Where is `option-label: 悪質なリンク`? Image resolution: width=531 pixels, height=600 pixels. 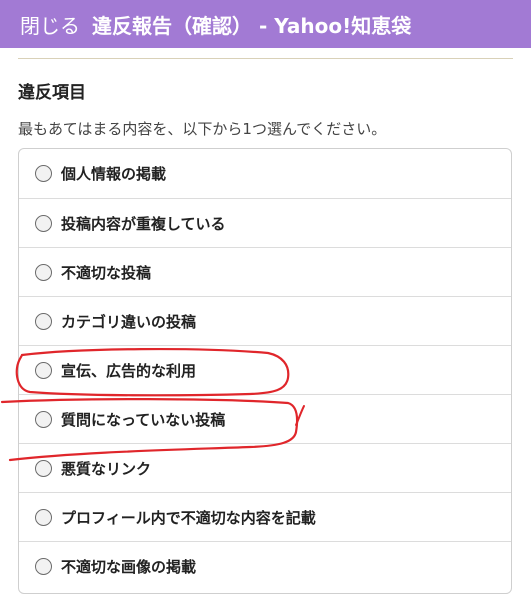 option-label: 悪質なリンク is located at coordinates (106, 468).